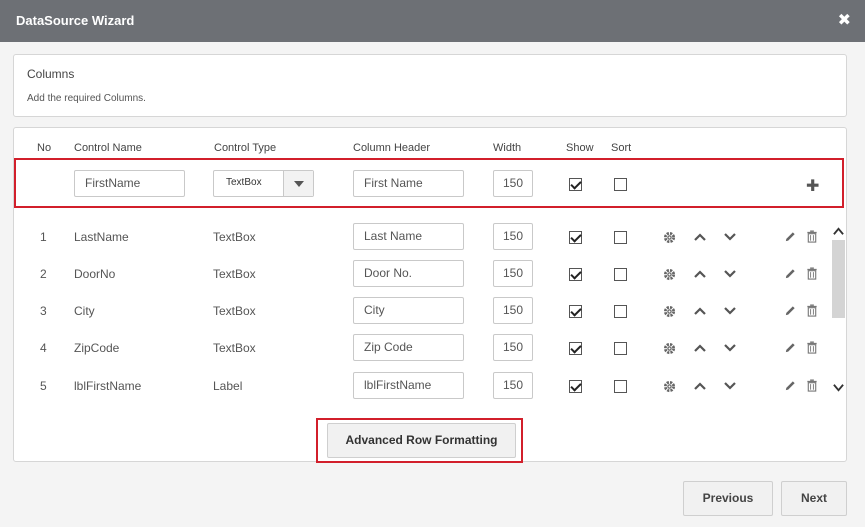  I want to click on row-no: 2, so click(43, 274).